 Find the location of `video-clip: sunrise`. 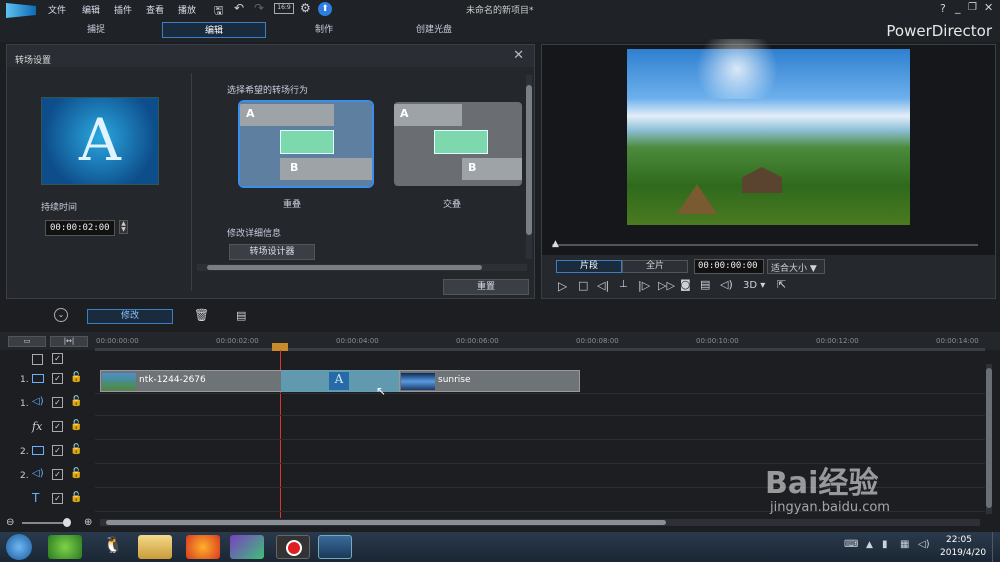

video-clip: sunrise is located at coordinates (489, 381).